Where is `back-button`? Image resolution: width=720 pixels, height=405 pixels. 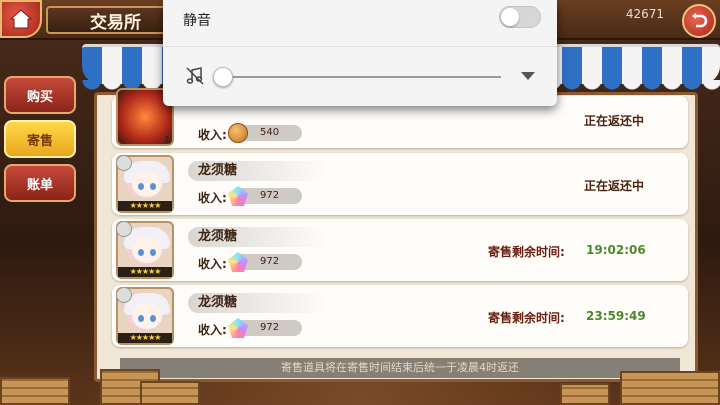 back-button is located at coordinates (699, 21).